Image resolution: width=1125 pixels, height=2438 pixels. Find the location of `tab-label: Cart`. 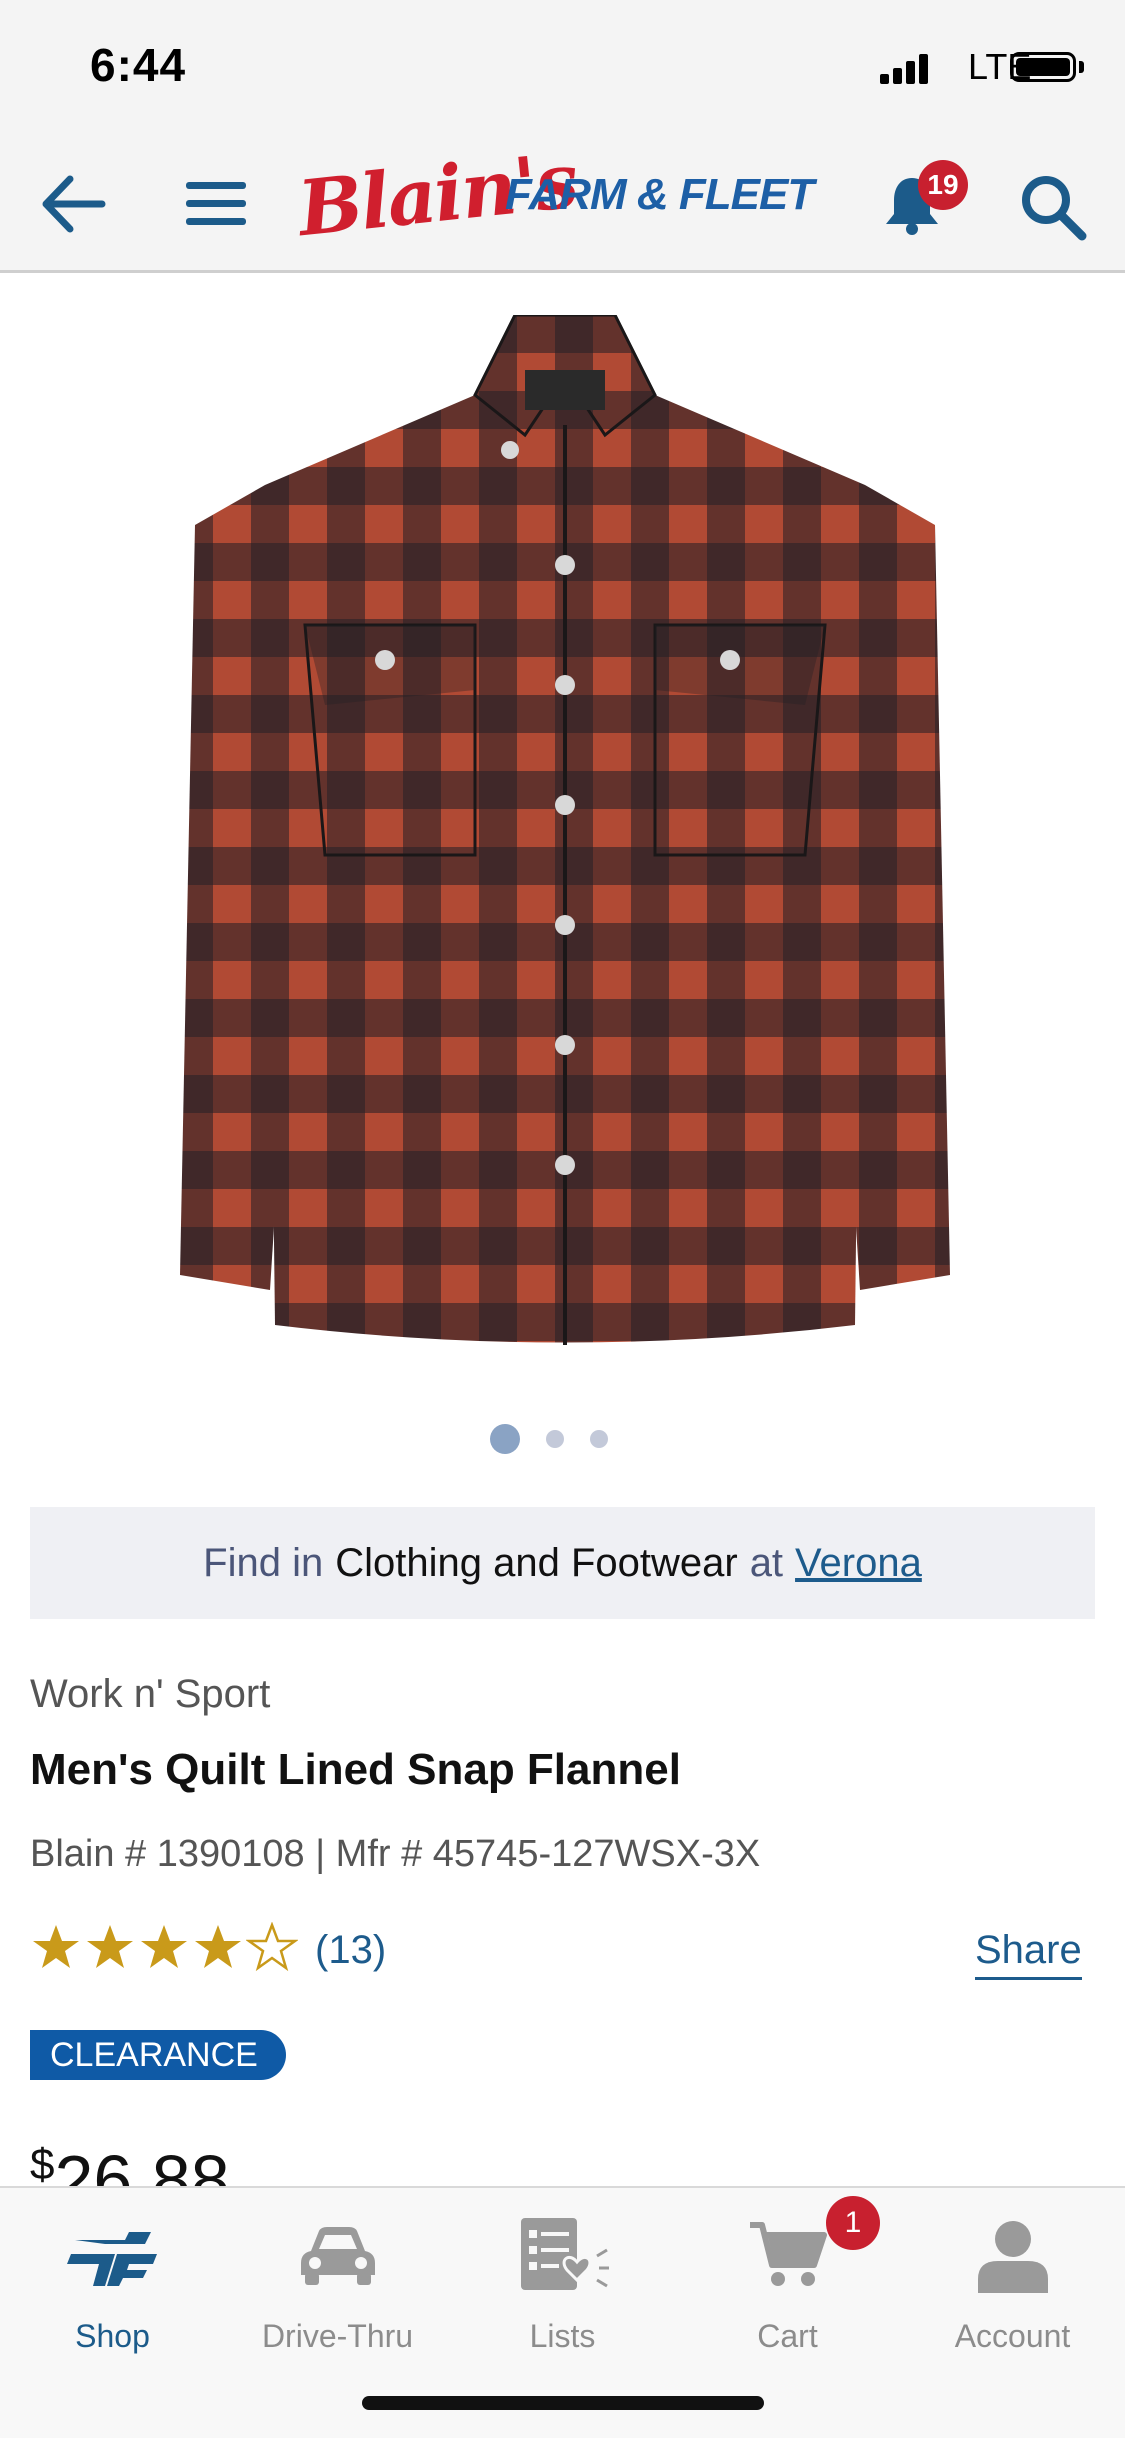

tab-label: Cart is located at coordinates (787, 2336).